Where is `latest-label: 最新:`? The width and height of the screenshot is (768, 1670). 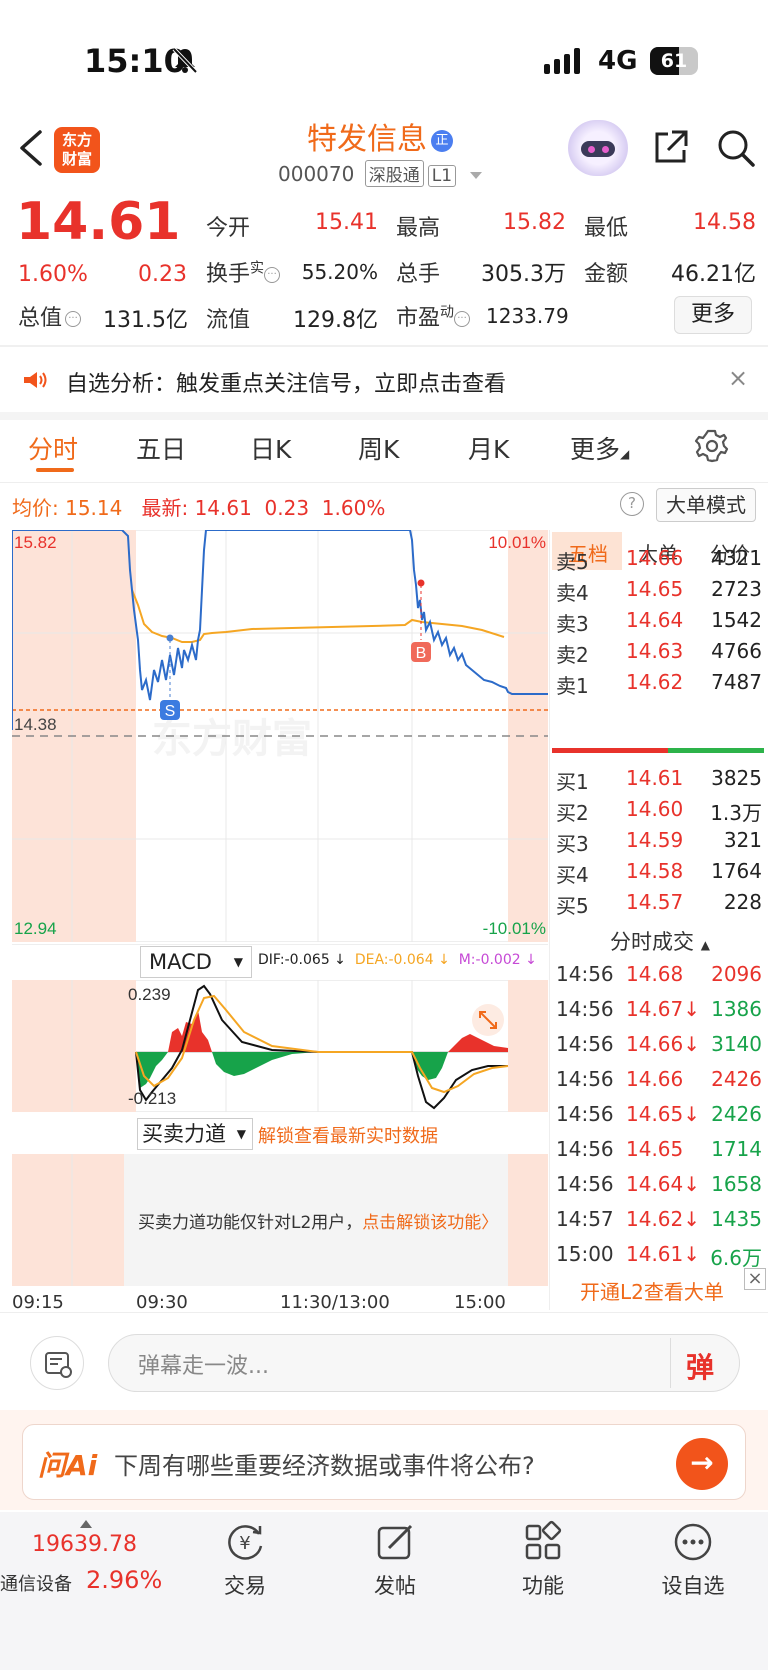 latest-label: 最新: is located at coordinates (165, 508).